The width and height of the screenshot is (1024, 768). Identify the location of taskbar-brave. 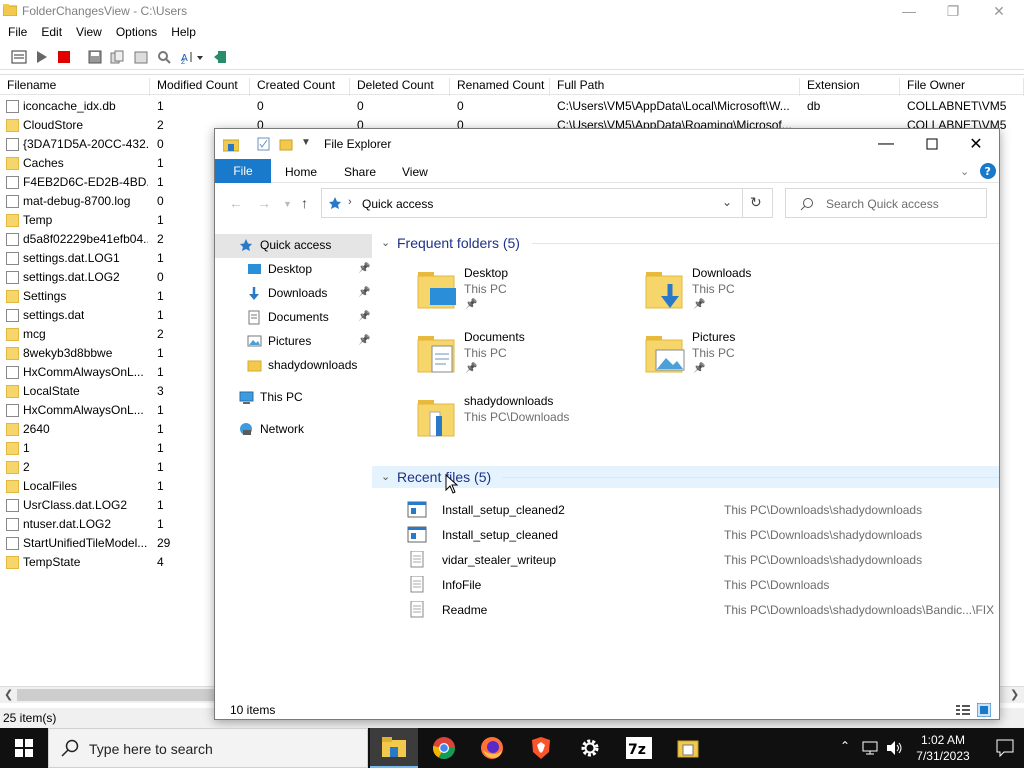
(541, 748).